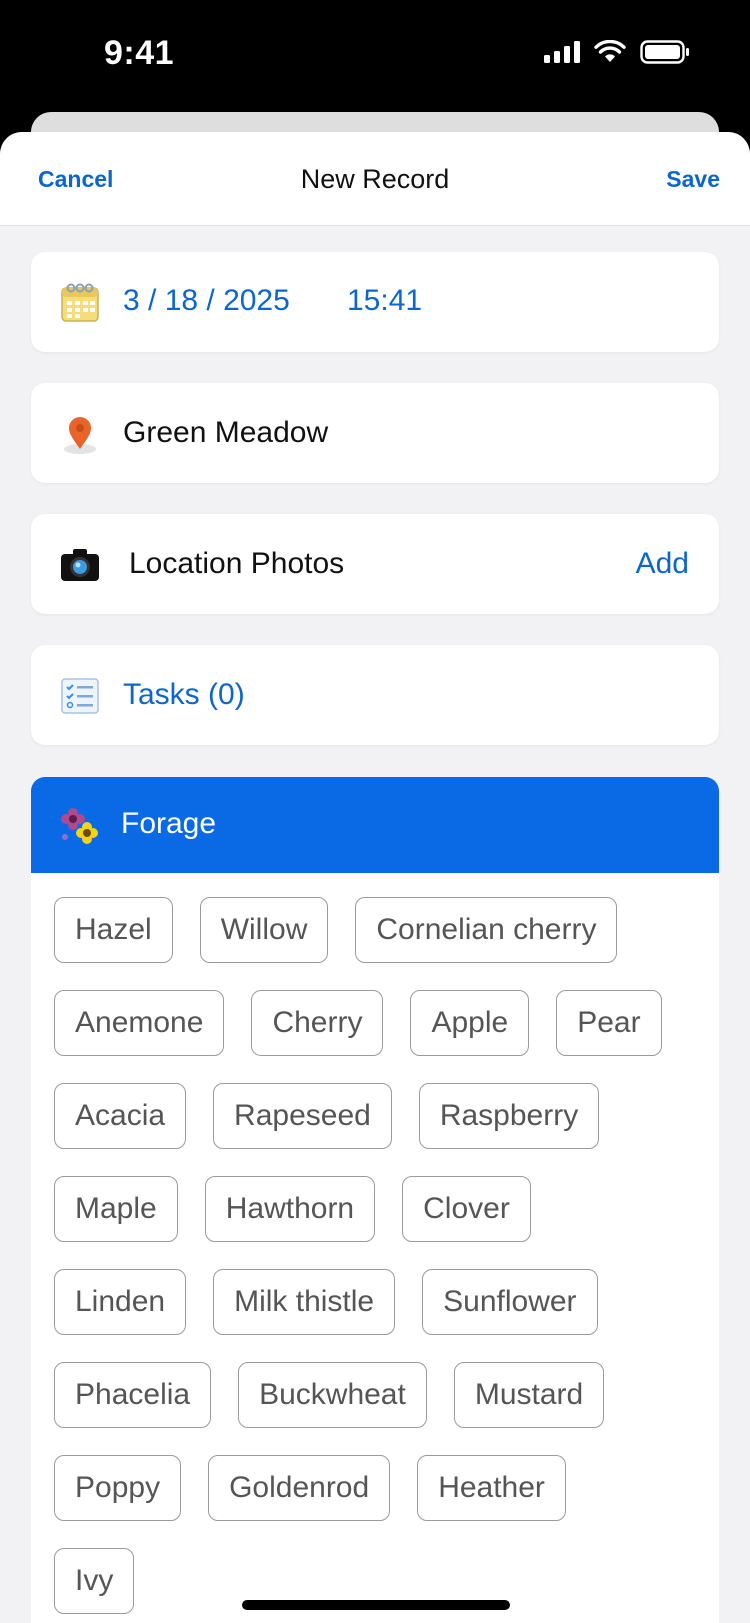 The height and width of the screenshot is (1623, 750). I want to click on home-indicator, so click(376, 1605).